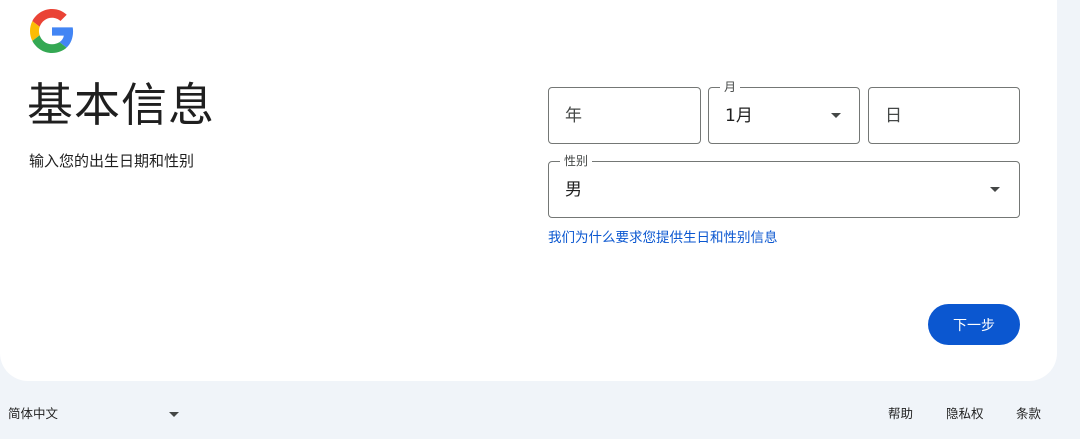  Describe the element at coordinates (576, 161) in the screenshot. I see `gender-label: 性别` at that location.